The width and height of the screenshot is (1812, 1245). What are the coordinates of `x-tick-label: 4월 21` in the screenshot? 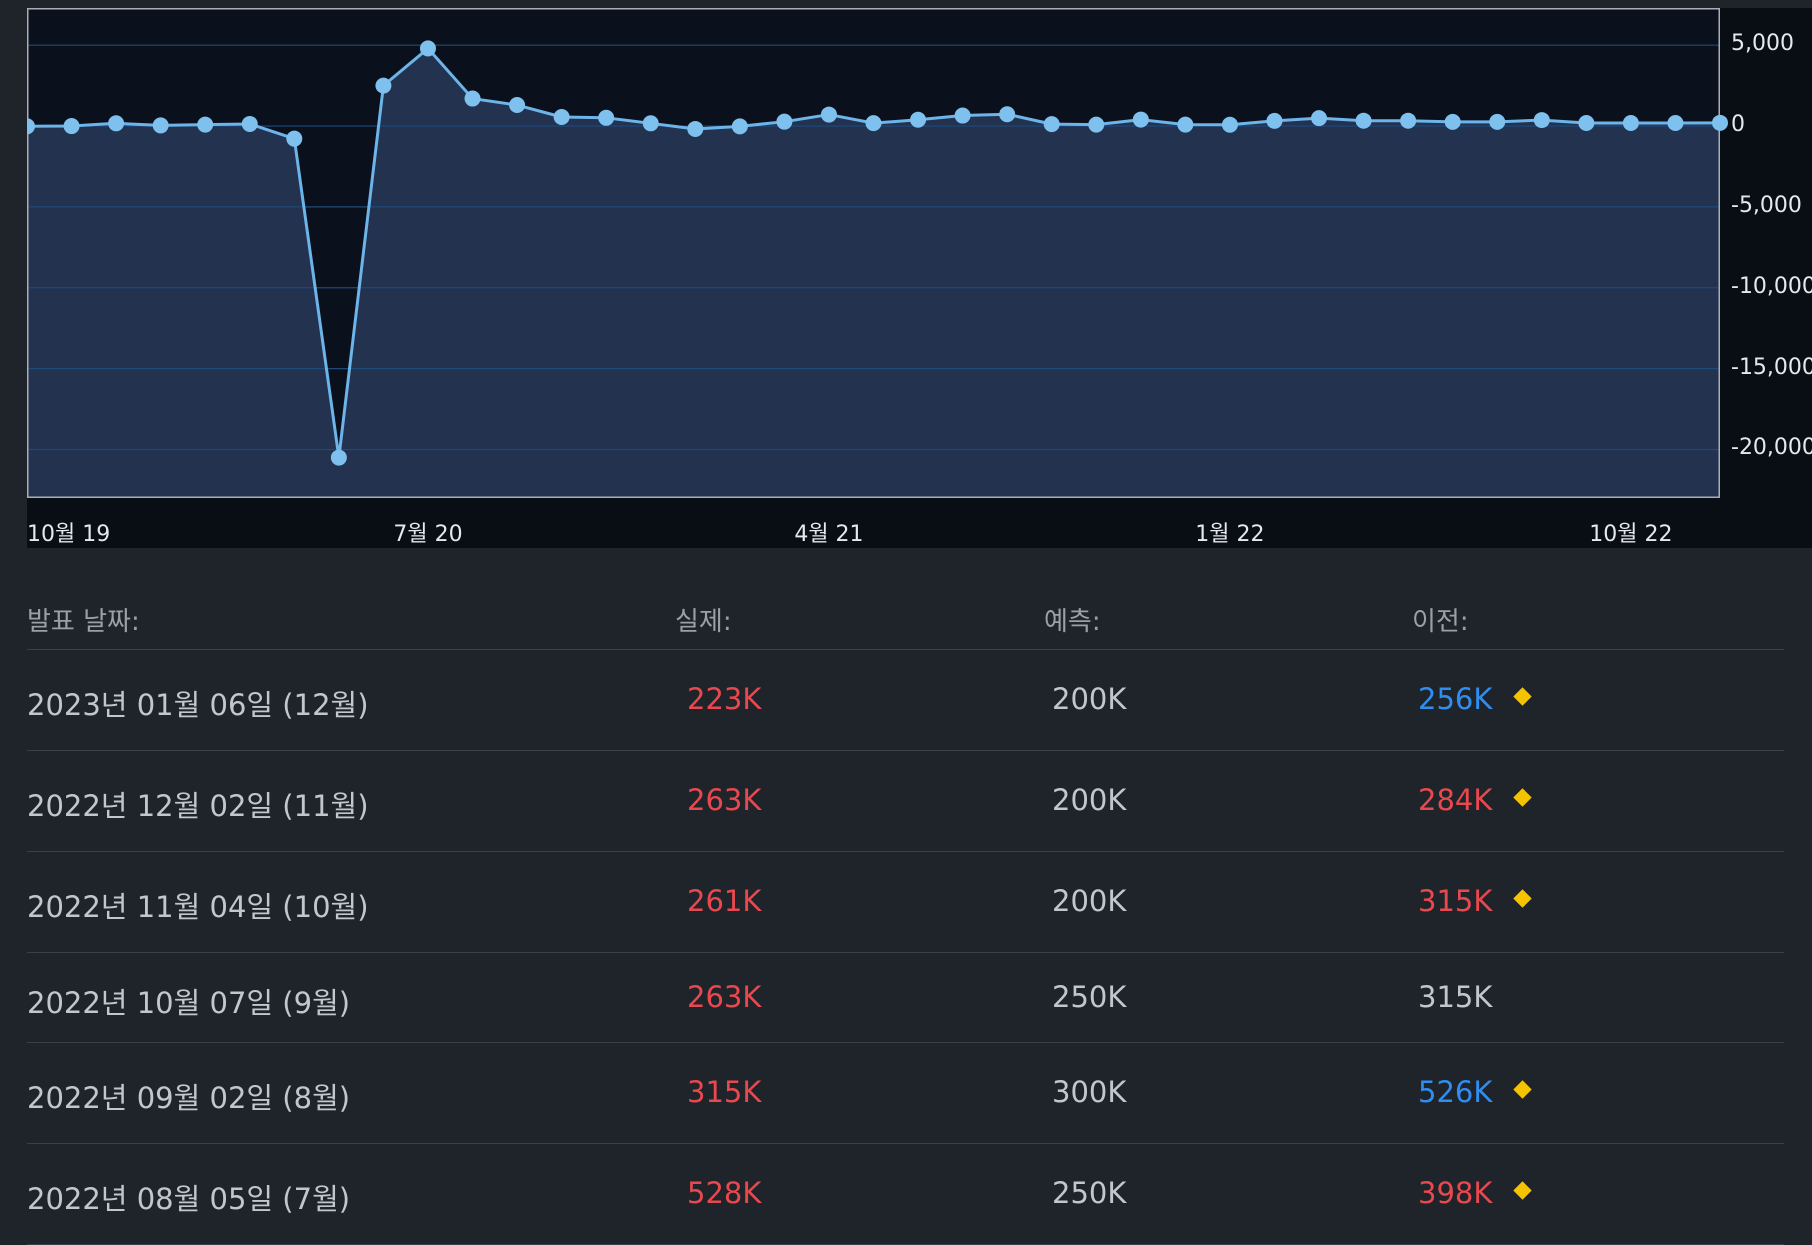 It's located at (829, 534).